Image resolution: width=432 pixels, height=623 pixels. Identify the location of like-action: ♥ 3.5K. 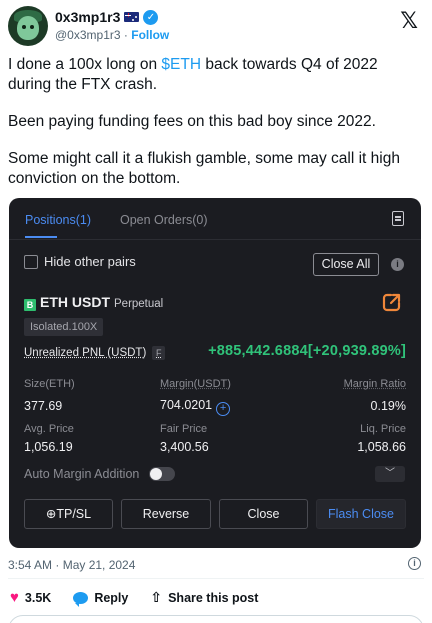
(30, 597).